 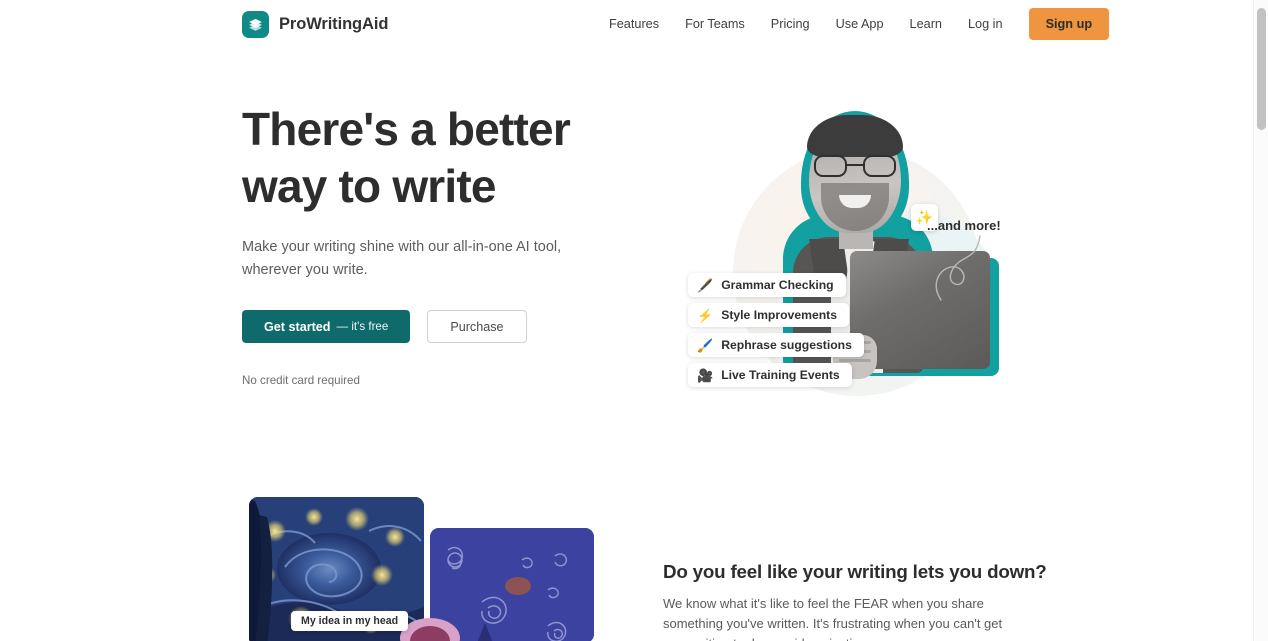 I want to click on chip-label: Live Training Events, so click(x=780, y=375).